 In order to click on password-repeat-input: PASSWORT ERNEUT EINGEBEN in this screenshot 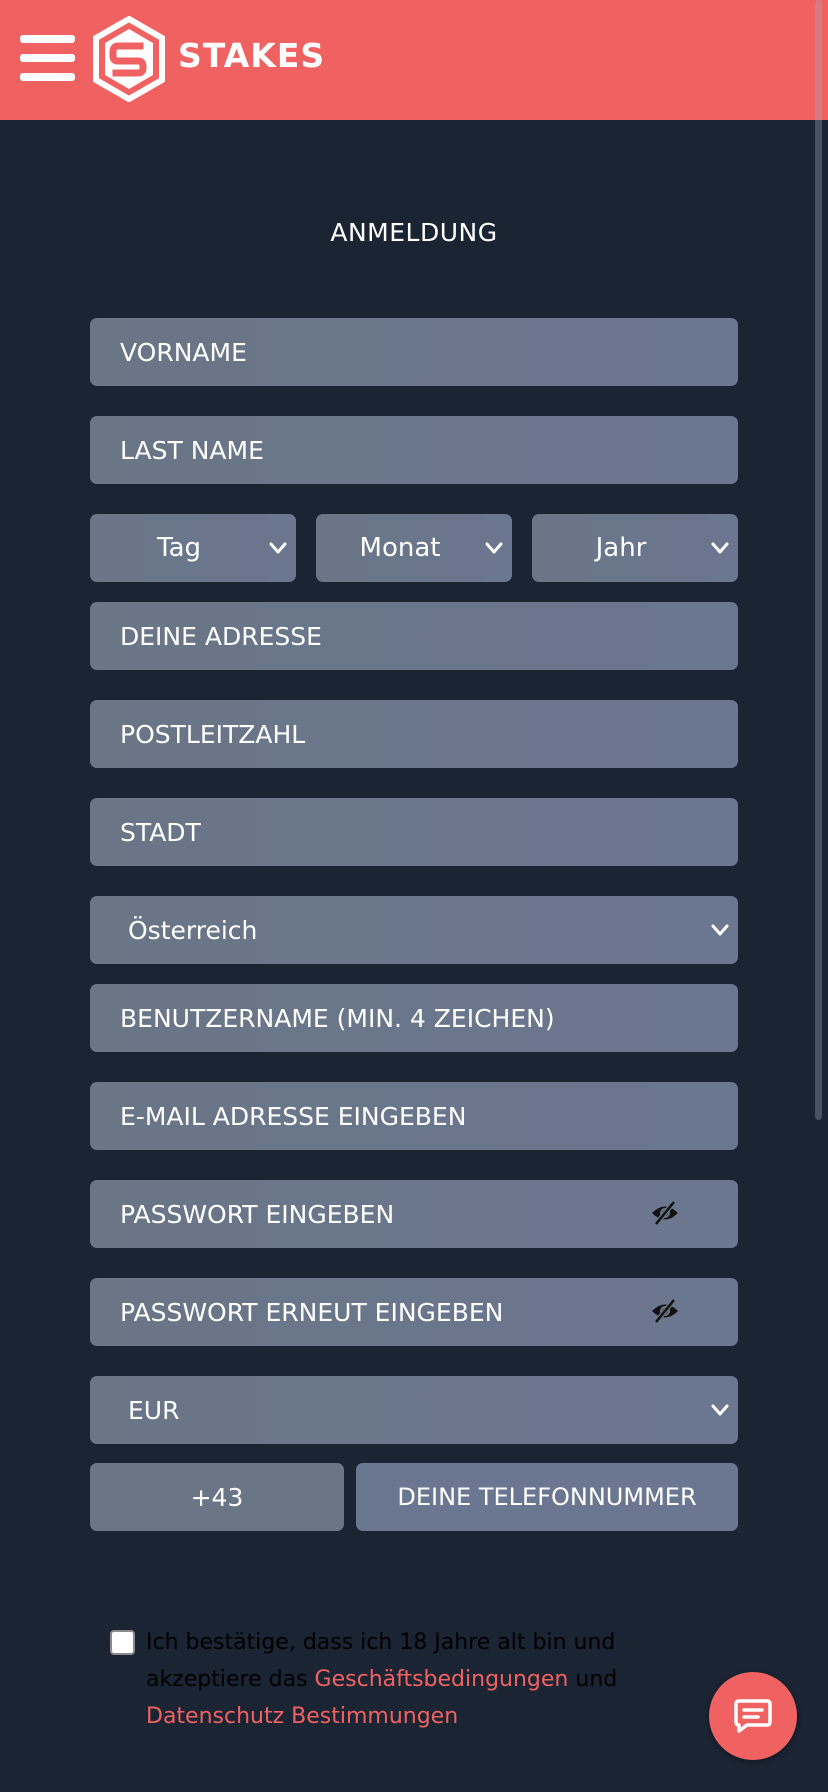, I will do `click(414, 1312)`.